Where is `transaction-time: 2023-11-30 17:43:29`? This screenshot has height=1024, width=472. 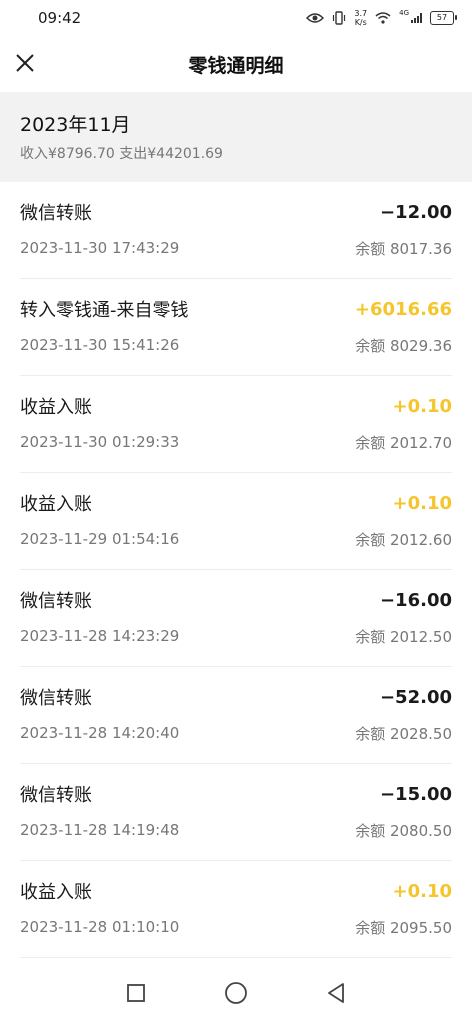 transaction-time: 2023-11-30 17:43:29 is located at coordinates (100, 248).